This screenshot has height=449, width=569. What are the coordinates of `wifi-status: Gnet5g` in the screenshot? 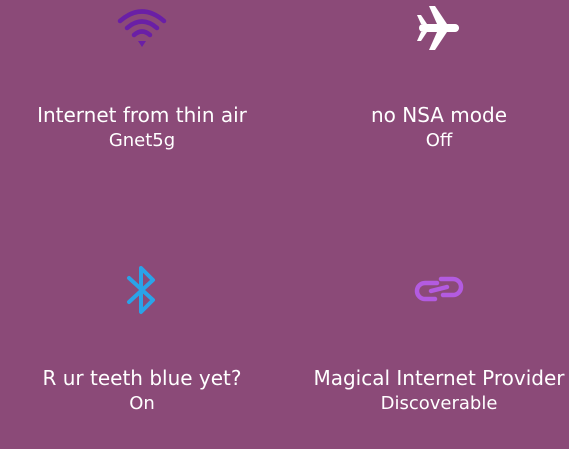 It's located at (142, 140).